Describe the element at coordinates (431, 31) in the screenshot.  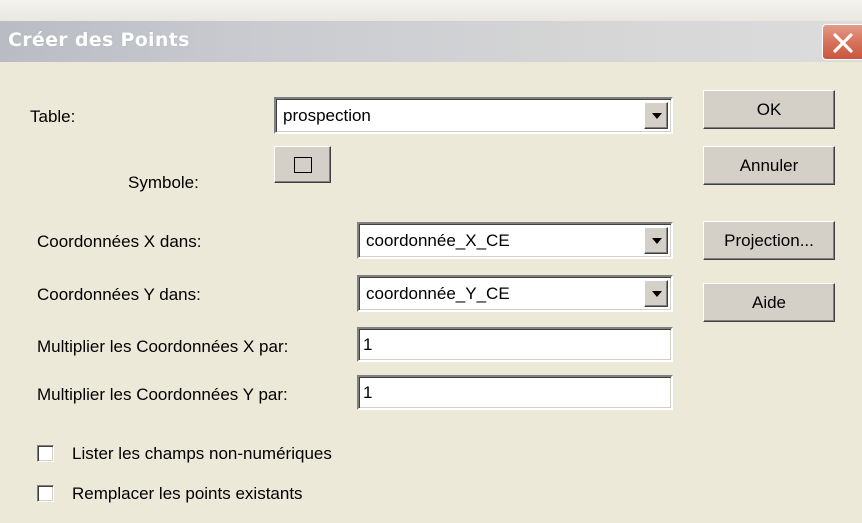
I see `title-bar: Créer des Points` at that location.